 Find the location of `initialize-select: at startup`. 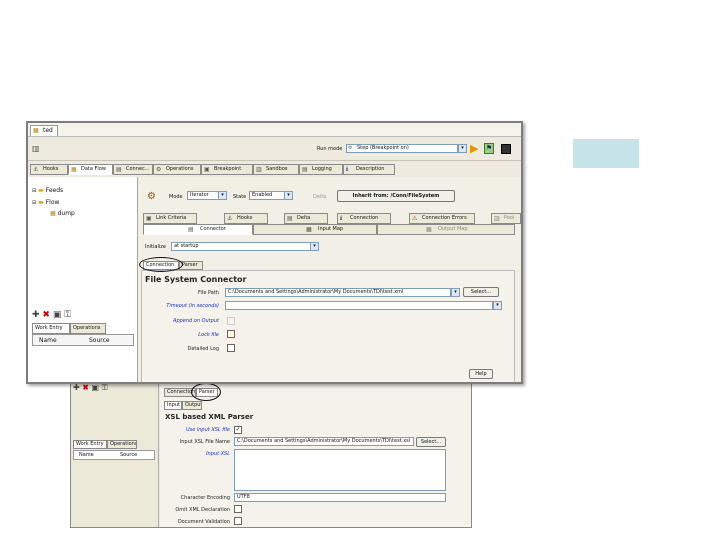

initialize-select: at startup is located at coordinates (241, 246).